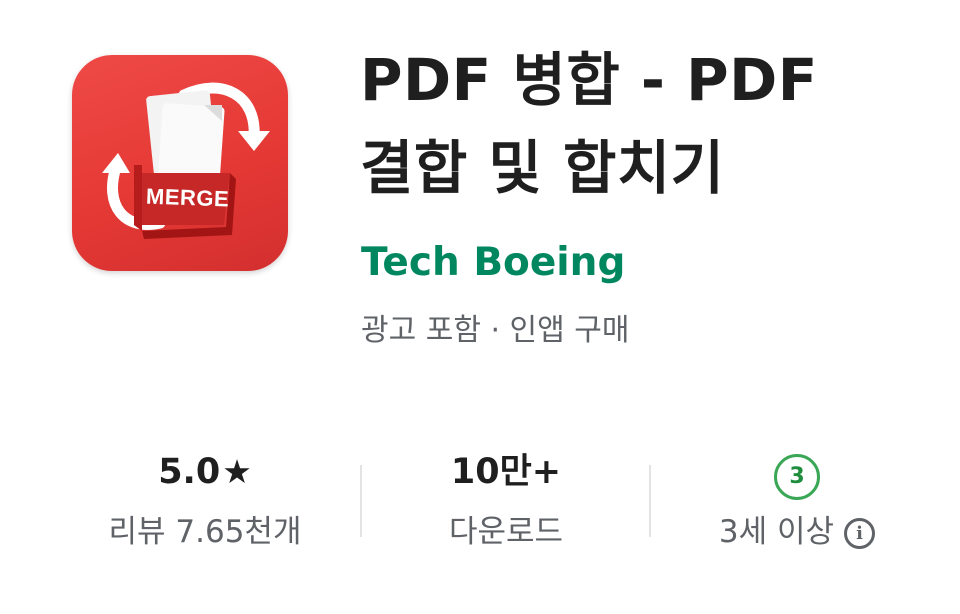  Describe the element at coordinates (797, 508) in the screenshot. I see `age-rating-stat: 3 3세 이상 i` at that location.